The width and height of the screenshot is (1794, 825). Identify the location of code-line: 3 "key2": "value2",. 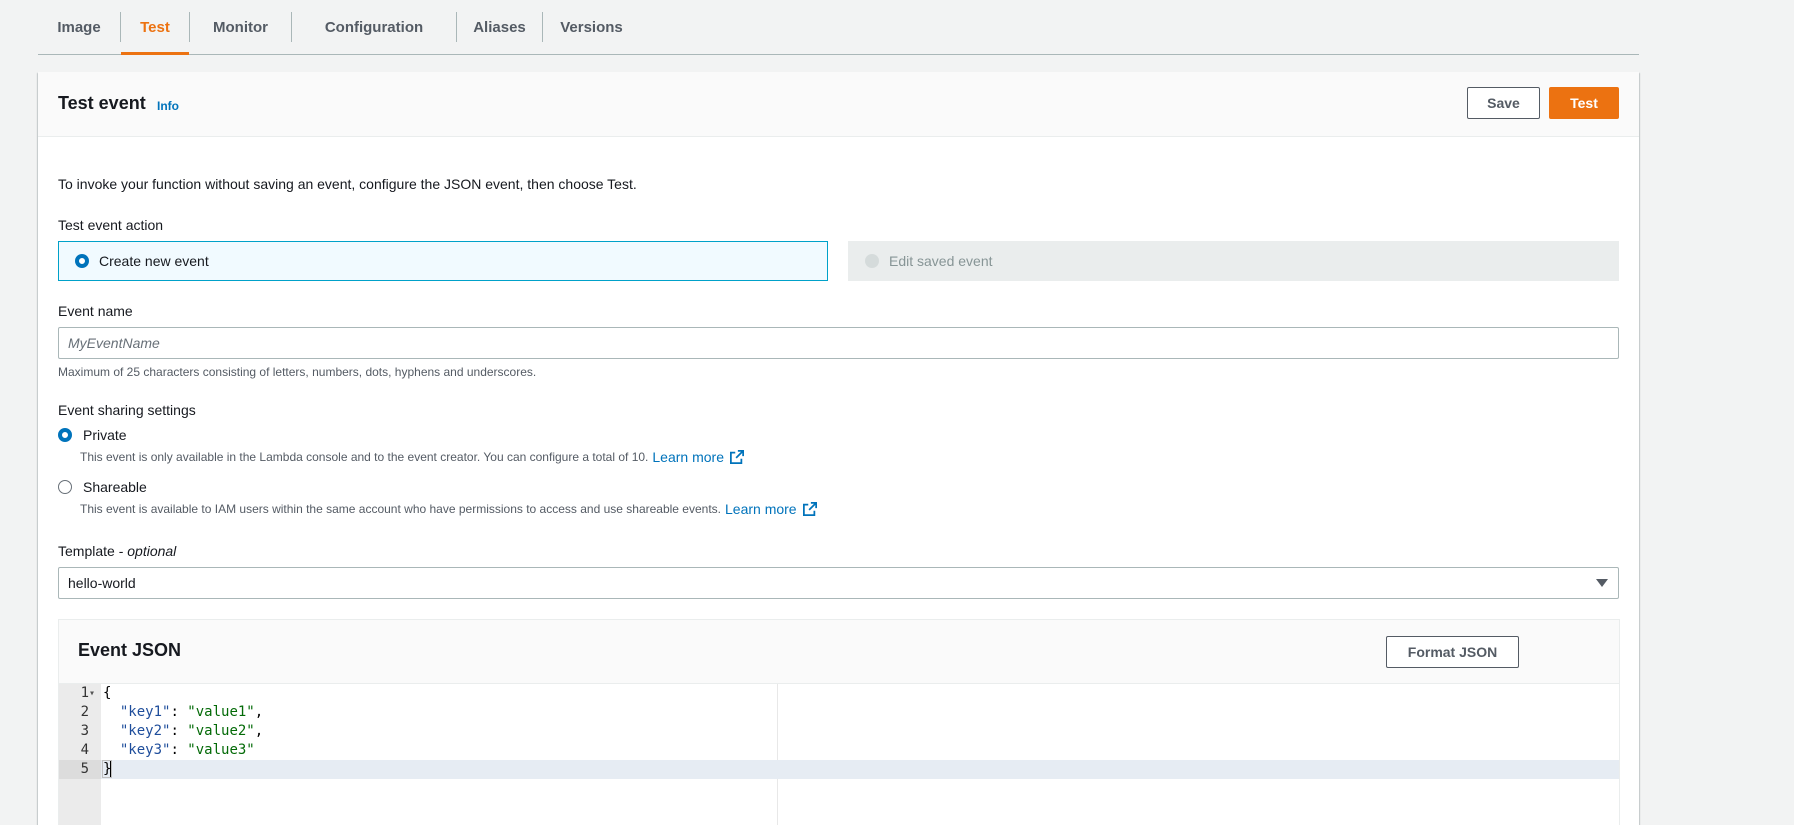
(839, 731).